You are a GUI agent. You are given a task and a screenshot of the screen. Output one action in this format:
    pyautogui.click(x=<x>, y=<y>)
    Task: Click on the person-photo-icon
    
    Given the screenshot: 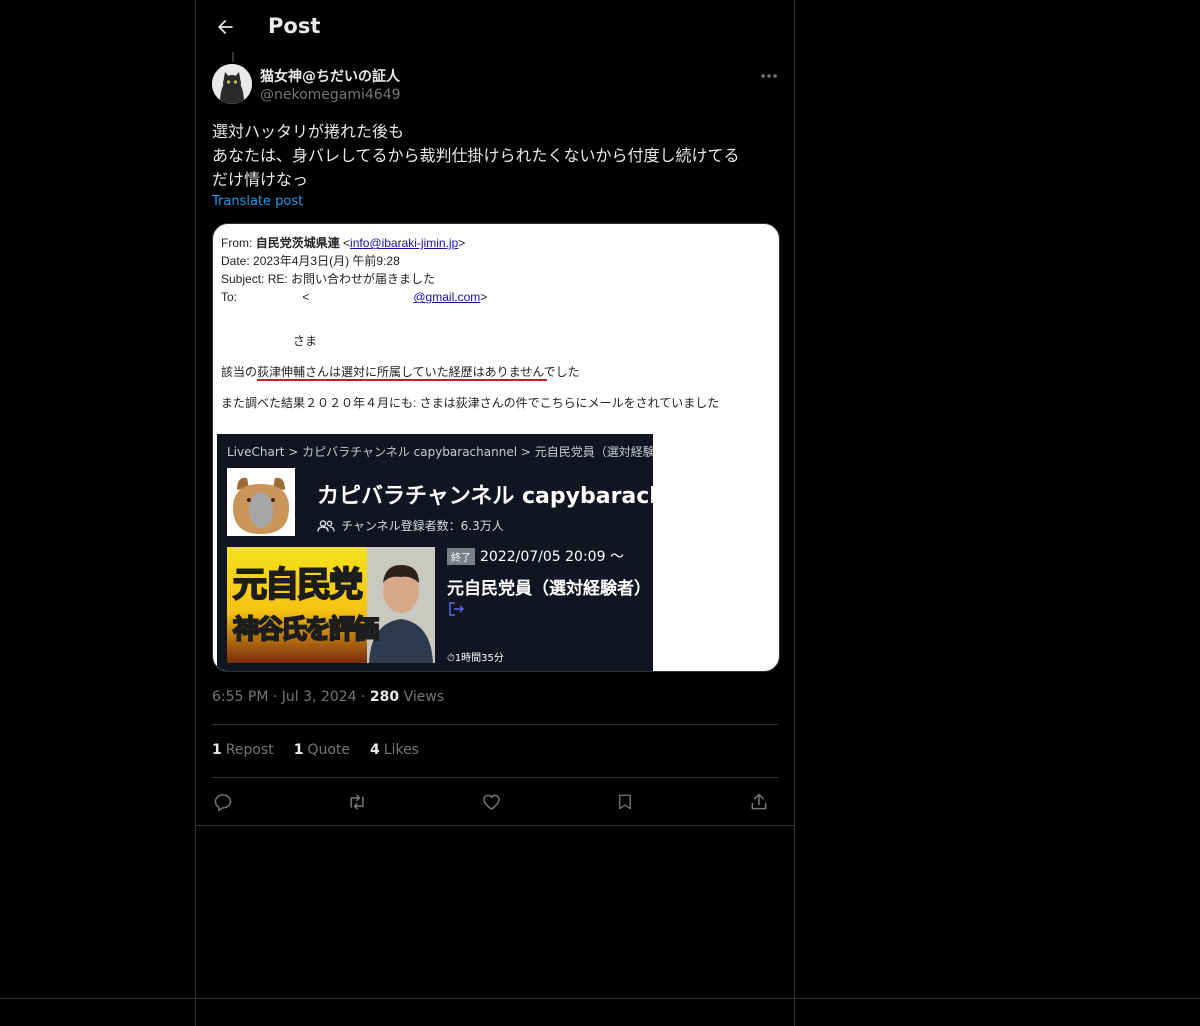 What is the action you would take?
    pyautogui.click(x=401, y=605)
    